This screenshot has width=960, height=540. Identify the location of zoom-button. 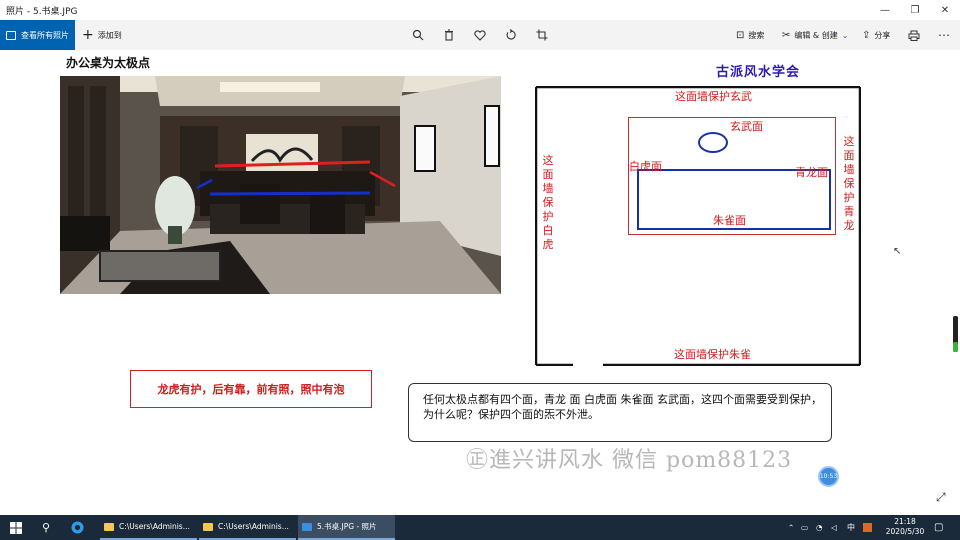
(418, 35).